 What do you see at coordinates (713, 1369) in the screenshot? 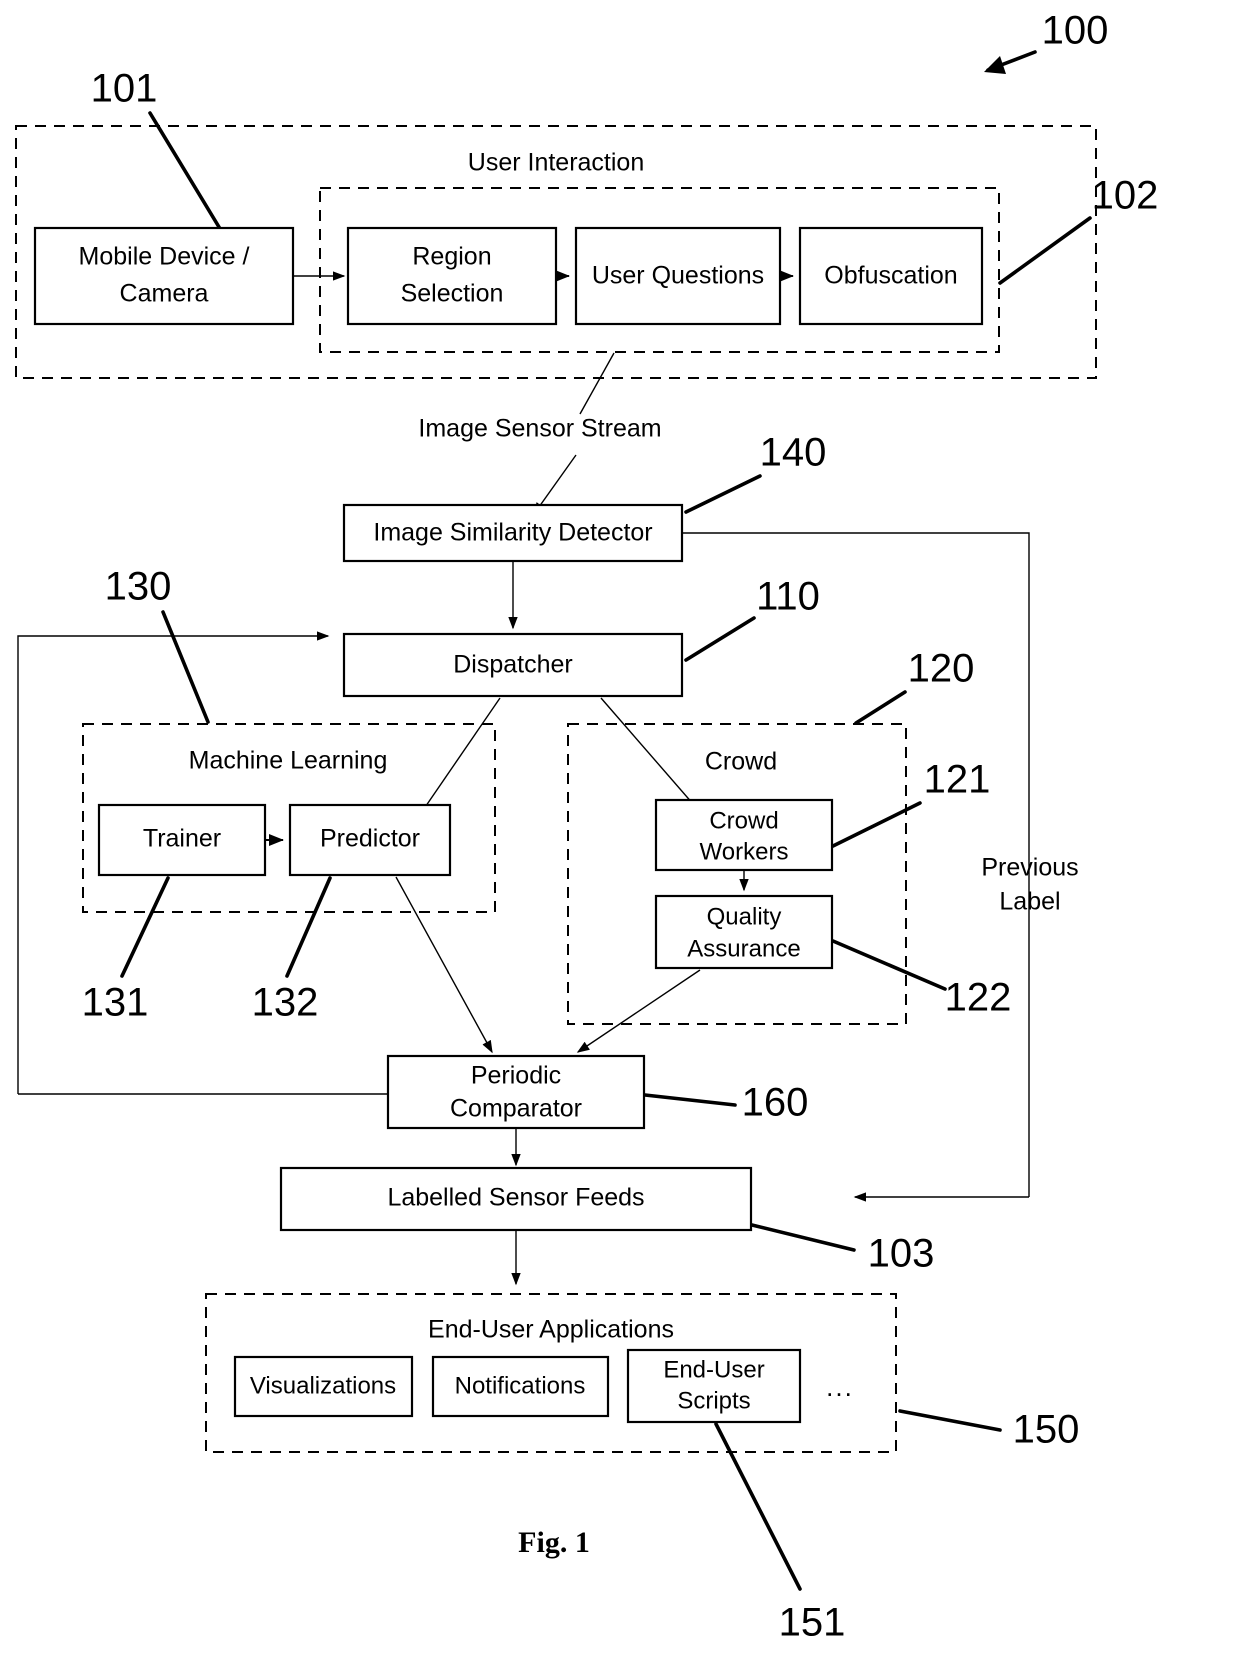
I see `block-end-user-scripts-line1: End-User` at bounding box center [713, 1369].